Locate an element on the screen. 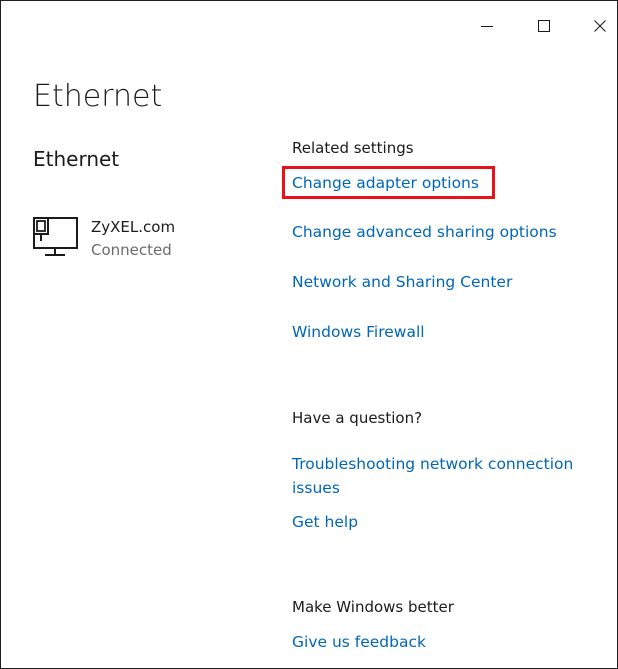 The image size is (618, 669). give-us-feedback-link: Give us feedback is located at coordinates (359, 642).